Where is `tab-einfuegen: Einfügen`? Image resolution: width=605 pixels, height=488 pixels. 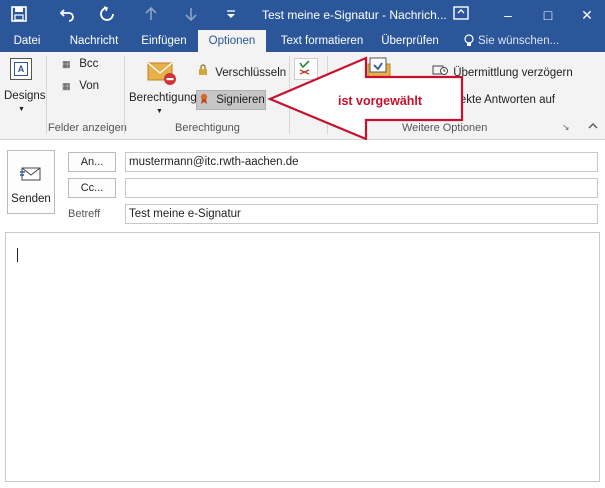
tab-einfuegen: Einfügen is located at coordinates (164, 41).